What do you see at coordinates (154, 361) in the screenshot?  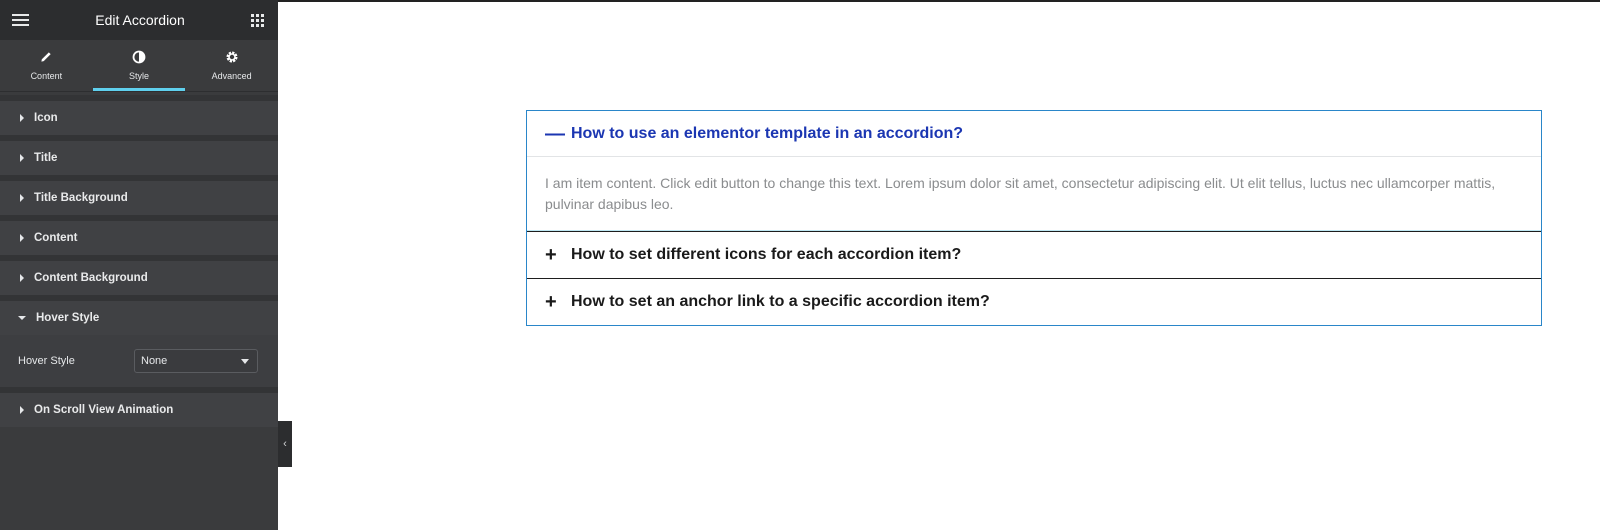 I see `hover-style-value: None` at bounding box center [154, 361].